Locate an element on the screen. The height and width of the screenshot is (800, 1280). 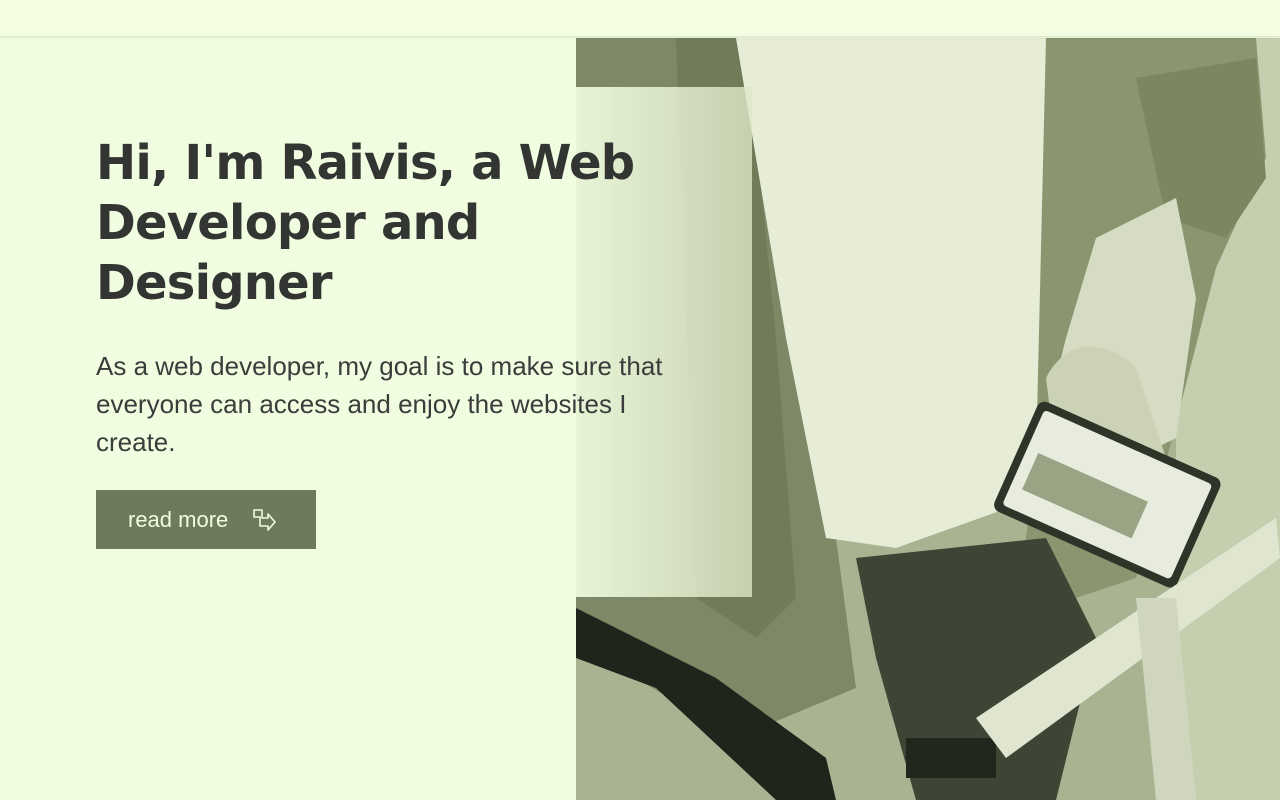
top-navigation-bar is located at coordinates (640, 18).